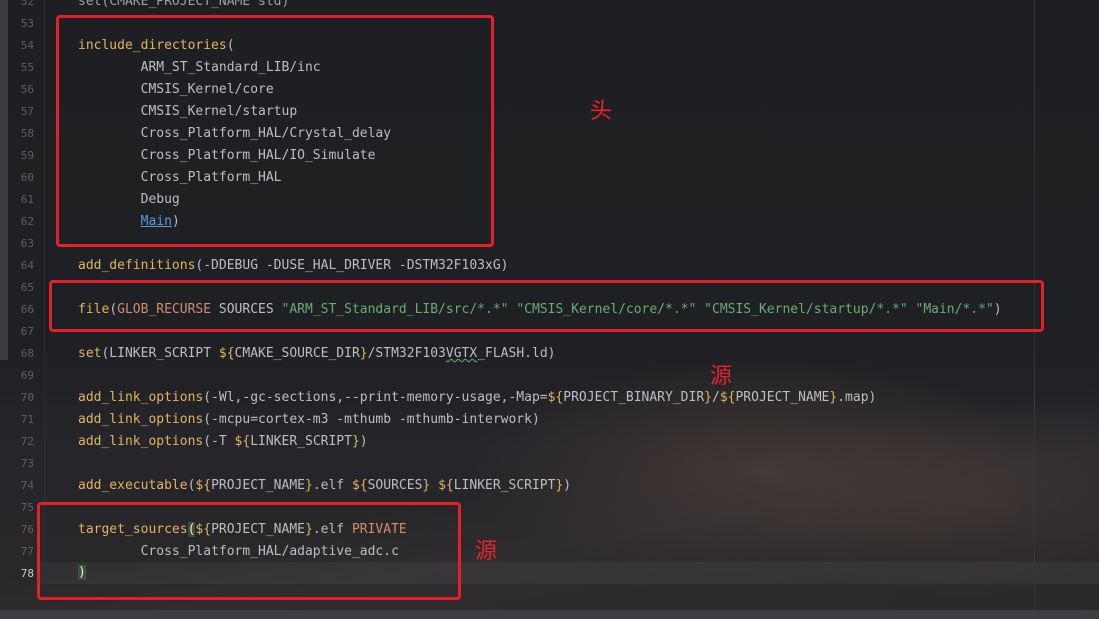  What do you see at coordinates (275, 131) in the screenshot?
I see `annotation-box-headers` at bounding box center [275, 131].